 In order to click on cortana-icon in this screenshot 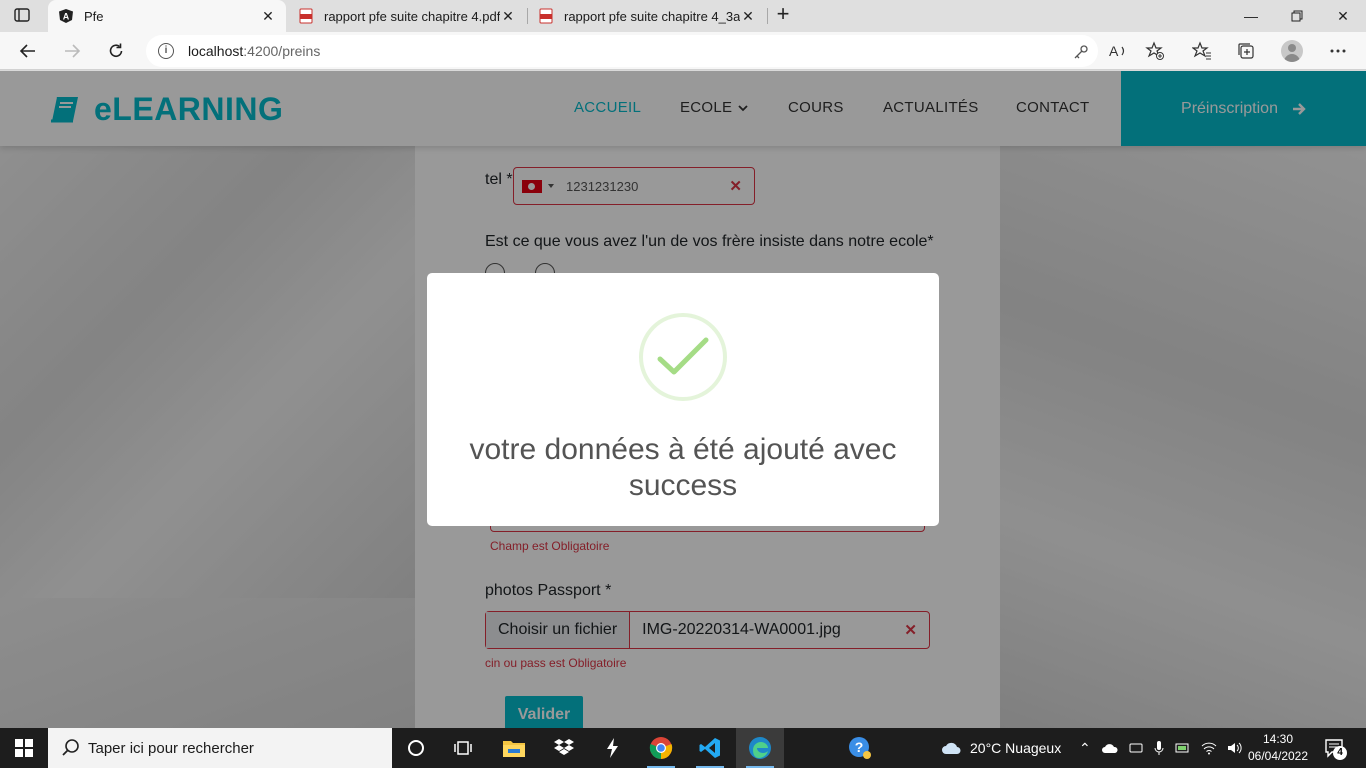, I will do `click(416, 748)`.